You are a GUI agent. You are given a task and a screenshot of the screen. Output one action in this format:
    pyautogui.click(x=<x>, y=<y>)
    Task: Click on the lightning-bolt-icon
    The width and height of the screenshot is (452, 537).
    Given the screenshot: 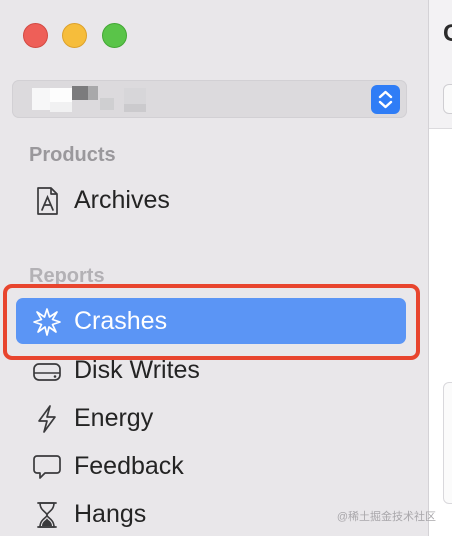 What is the action you would take?
    pyautogui.click(x=47, y=419)
    